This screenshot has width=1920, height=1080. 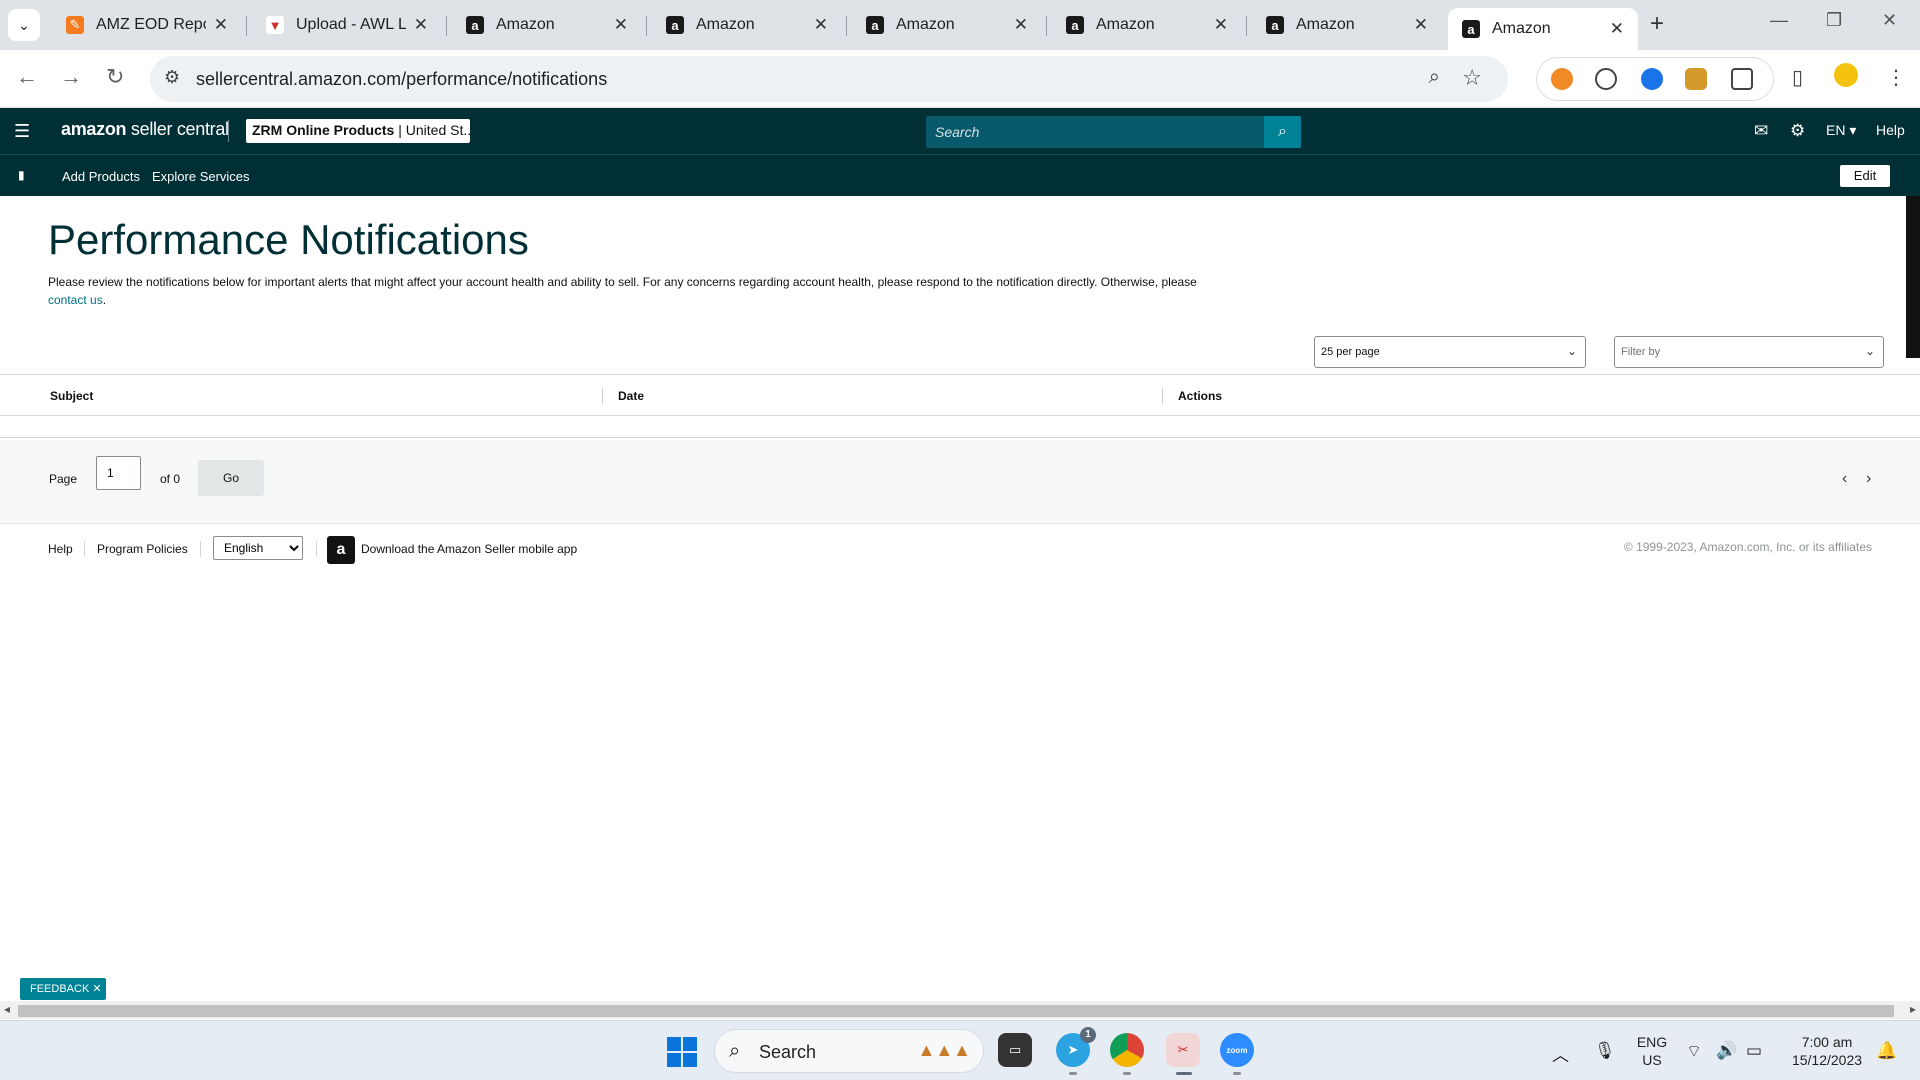 What do you see at coordinates (1076, 1047) in the screenshot?
I see `telegram-icon: ➤ 1` at bounding box center [1076, 1047].